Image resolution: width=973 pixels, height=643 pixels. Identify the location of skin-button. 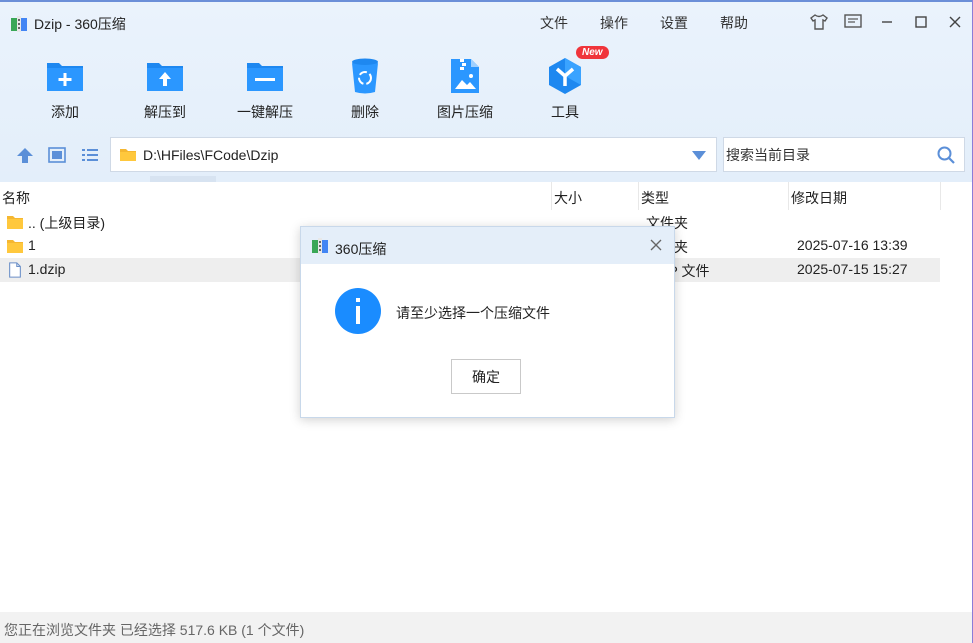
(819, 22).